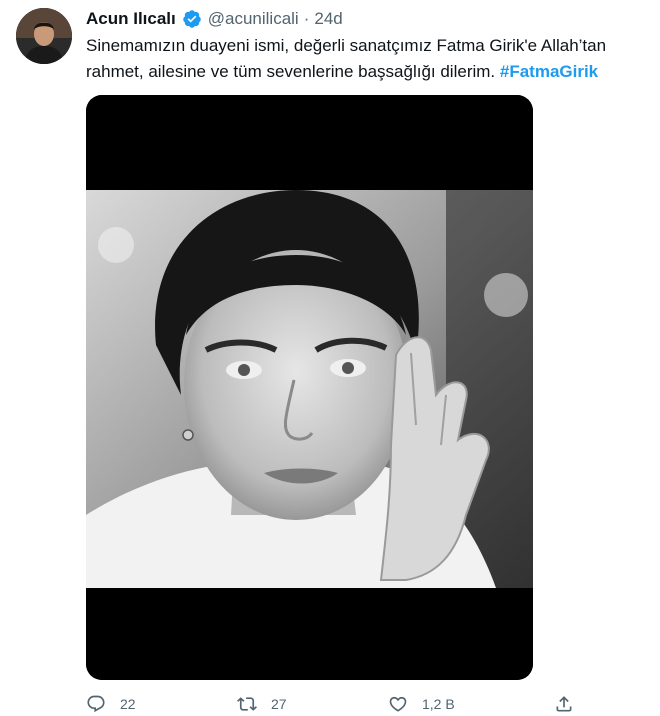 This screenshot has height=716, width=660. Describe the element at coordinates (192, 19) in the screenshot. I see `verified-badge-icon` at that location.